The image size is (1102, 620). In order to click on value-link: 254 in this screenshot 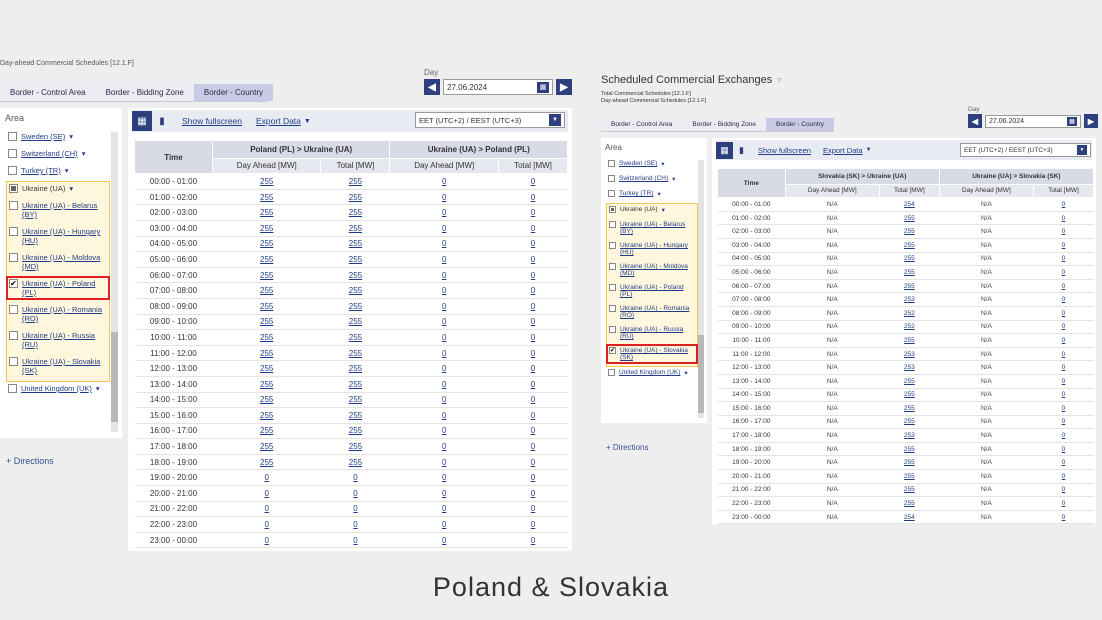, I will do `click(909, 204)`.